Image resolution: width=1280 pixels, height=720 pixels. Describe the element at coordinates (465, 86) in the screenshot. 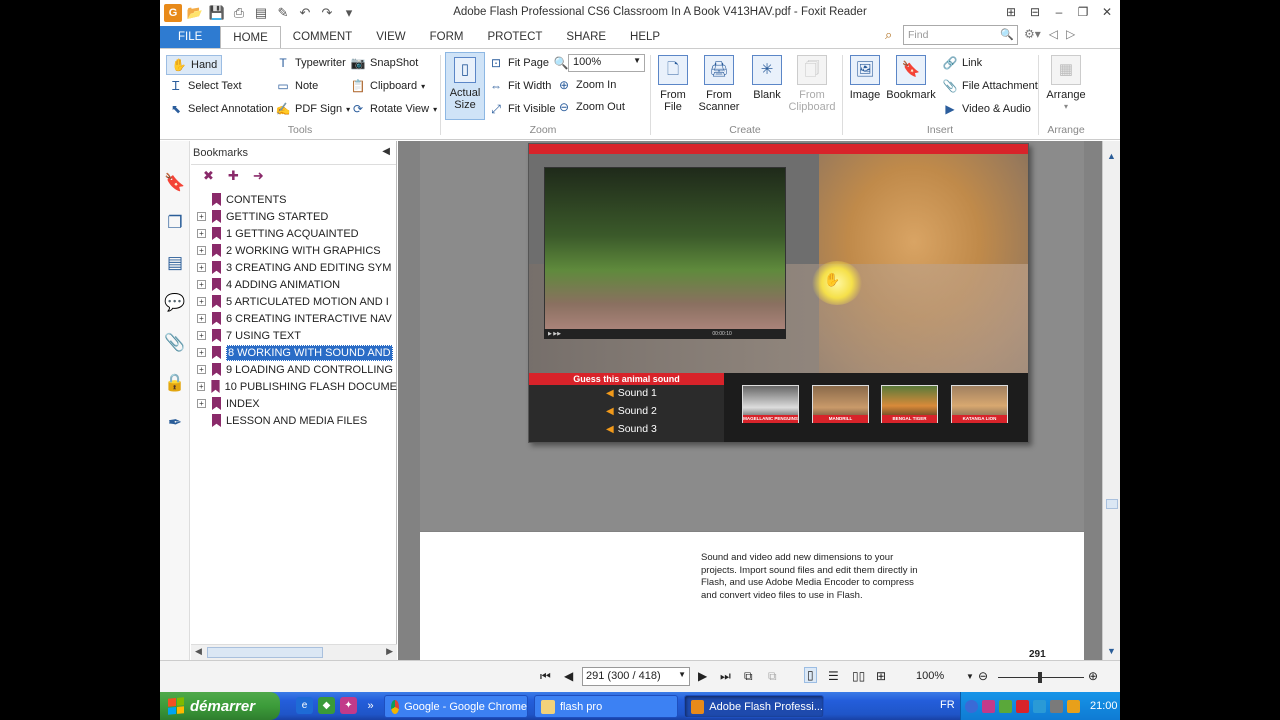

I see `actual-size-button: ▯ Actual Size` at that location.